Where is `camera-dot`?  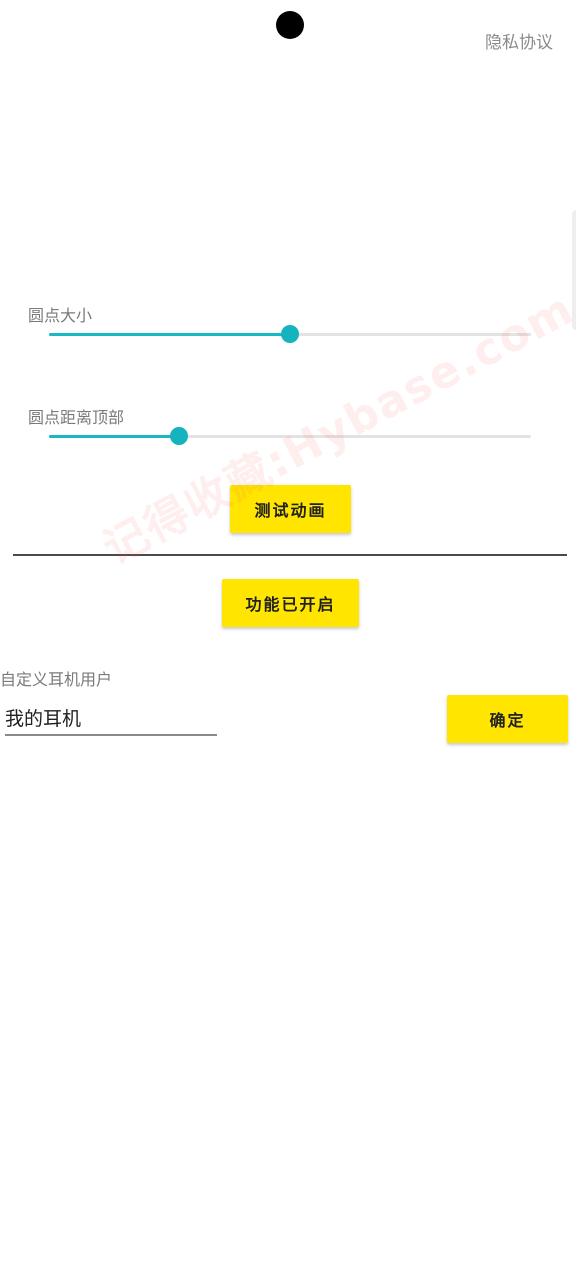 camera-dot is located at coordinates (290, 25).